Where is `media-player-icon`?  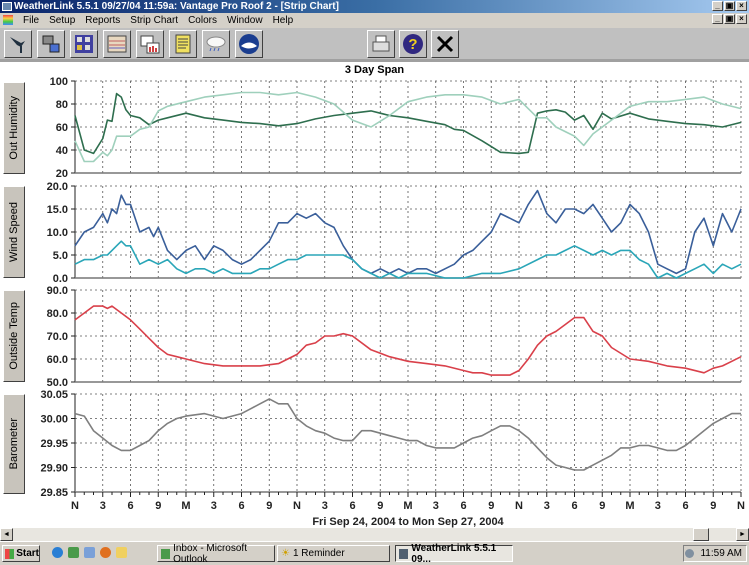 media-player-icon is located at coordinates (105, 552).